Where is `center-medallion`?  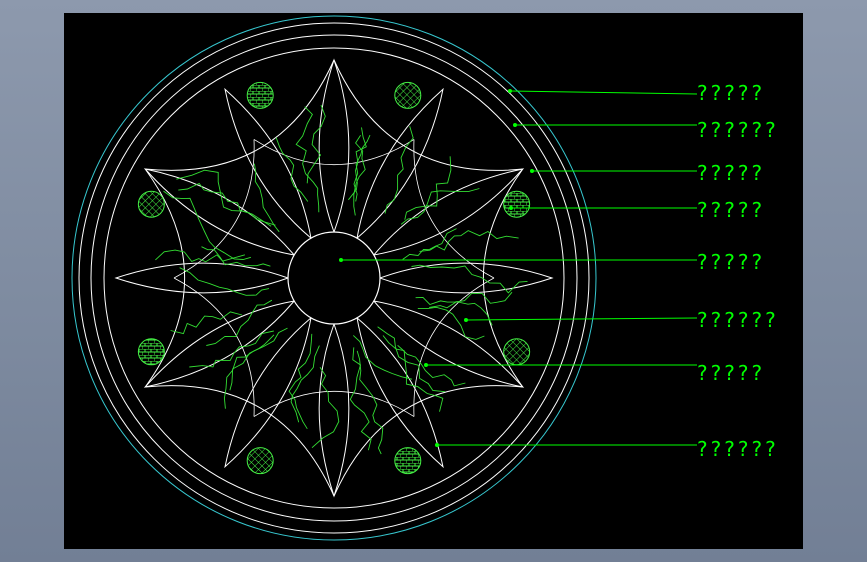
center-medallion is located at coordinates (334, 278).